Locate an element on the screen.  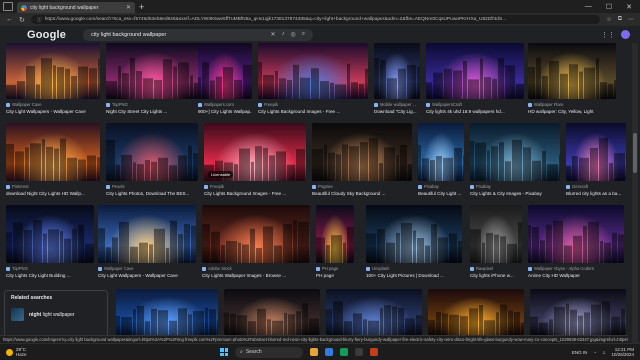
refresh-icon: ↻ is located at coordinates (22, 20).